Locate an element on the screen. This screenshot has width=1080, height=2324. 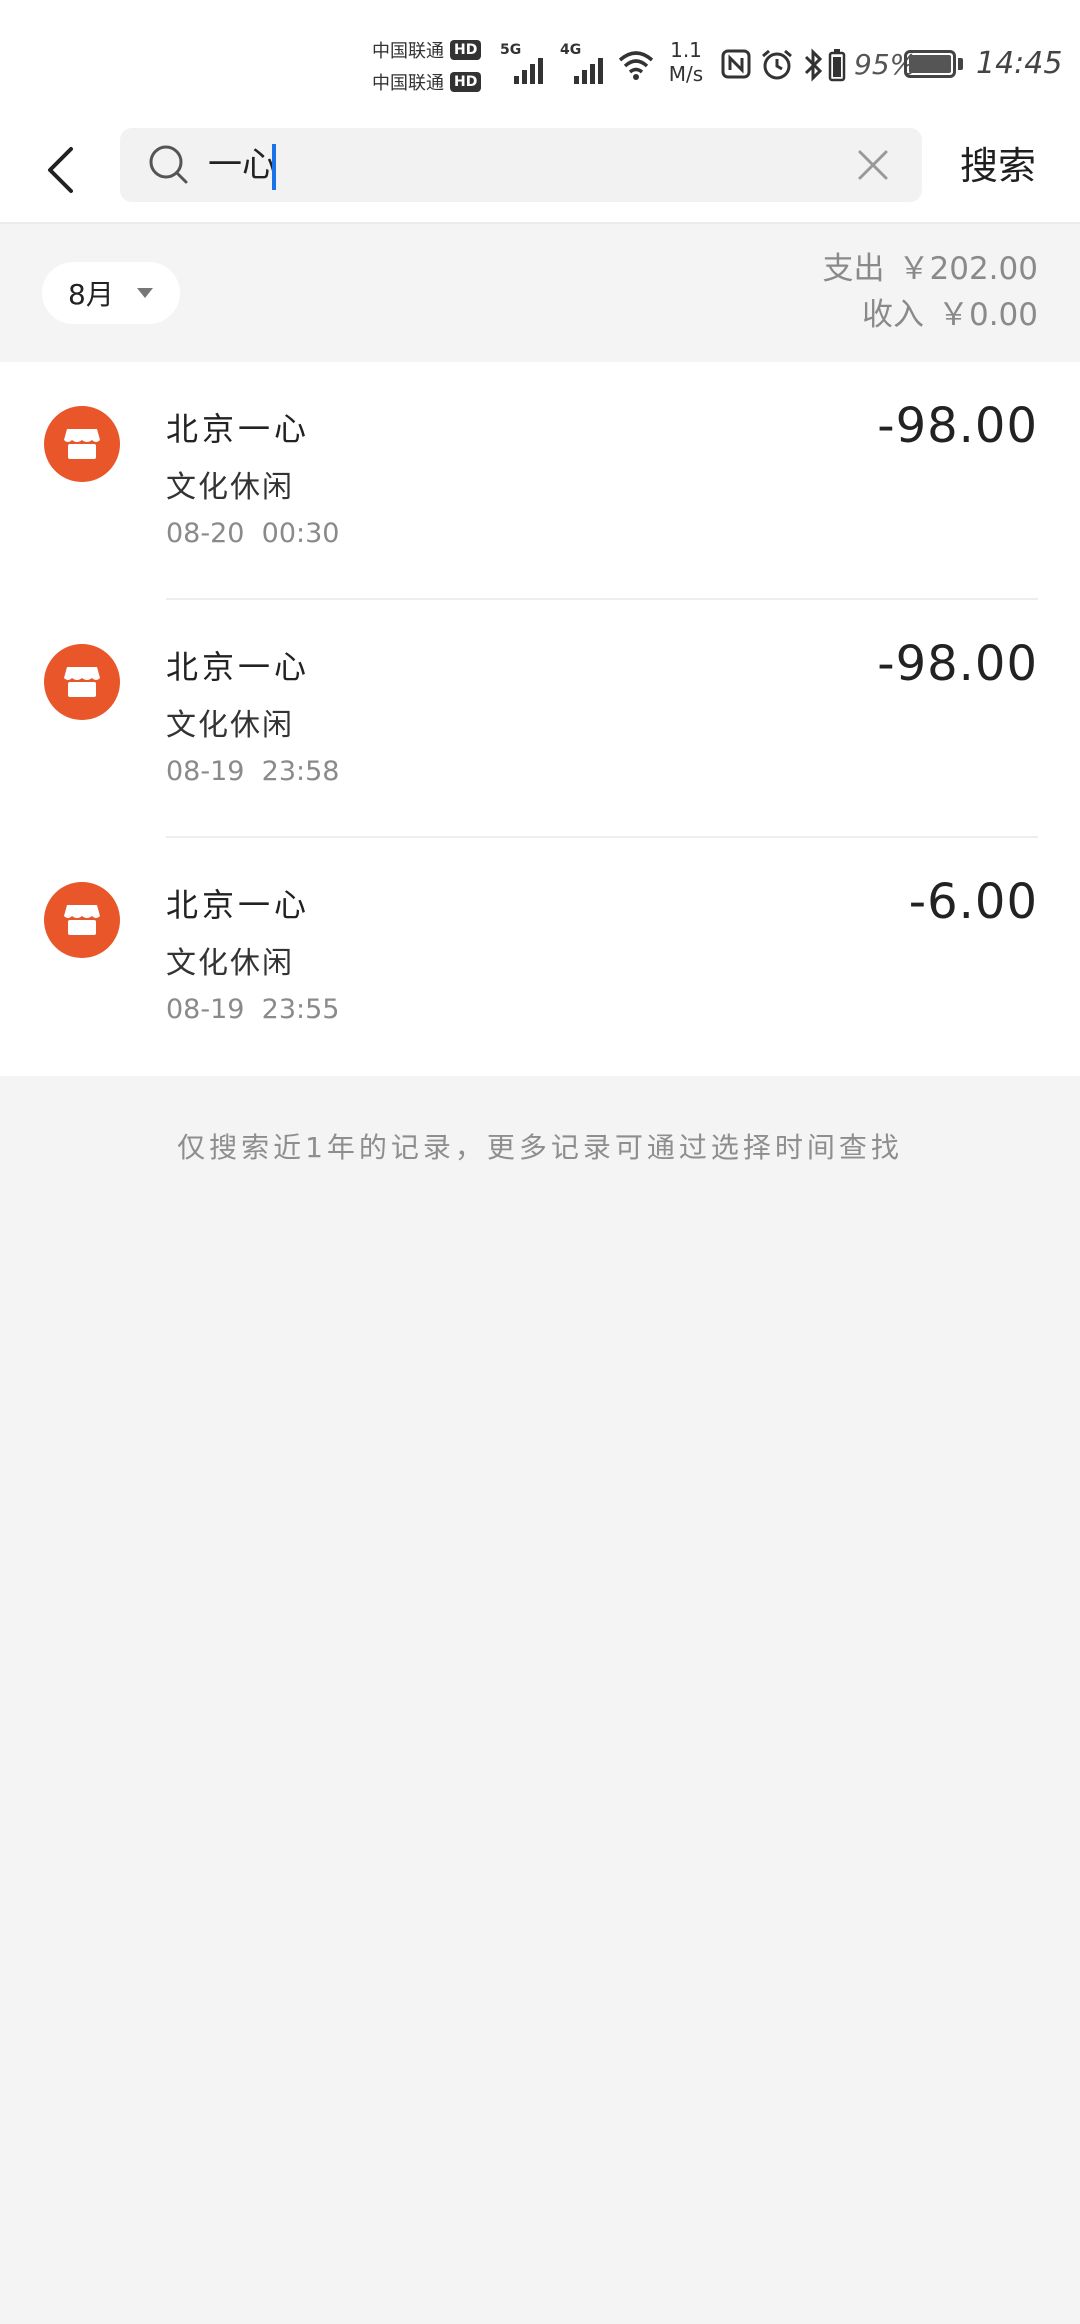
back-button is located at coordinates (60, 170).